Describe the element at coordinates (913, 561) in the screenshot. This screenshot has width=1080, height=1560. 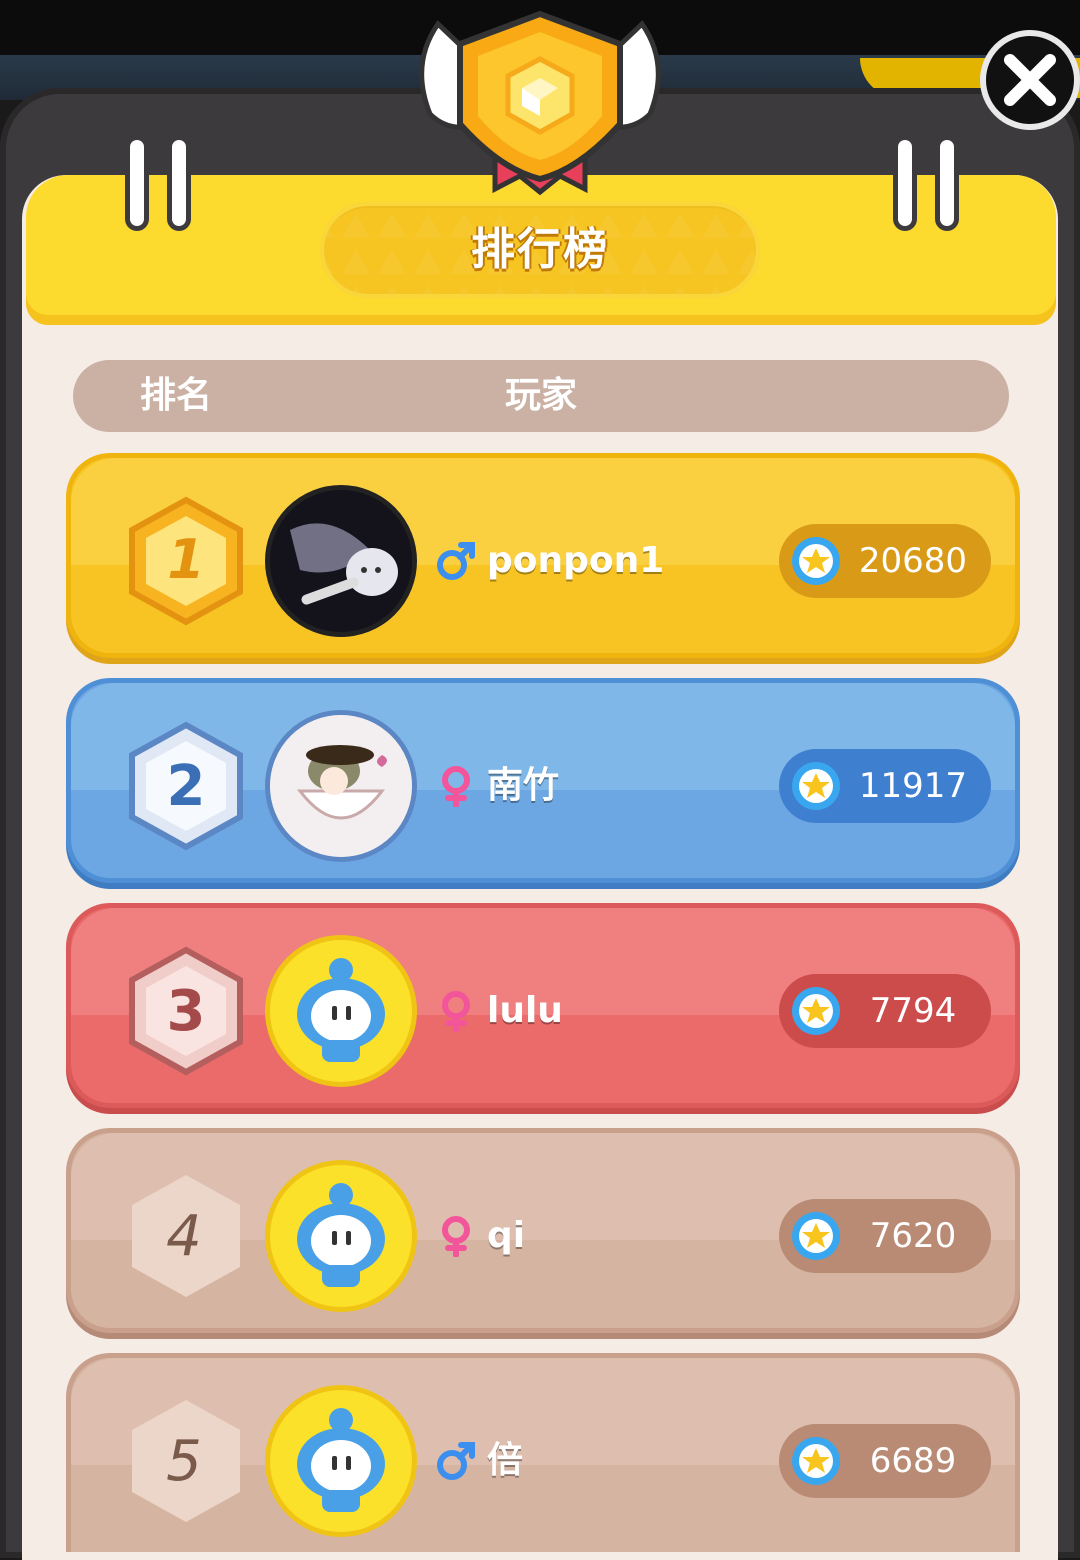
I see `score-value: 20680` at that location.